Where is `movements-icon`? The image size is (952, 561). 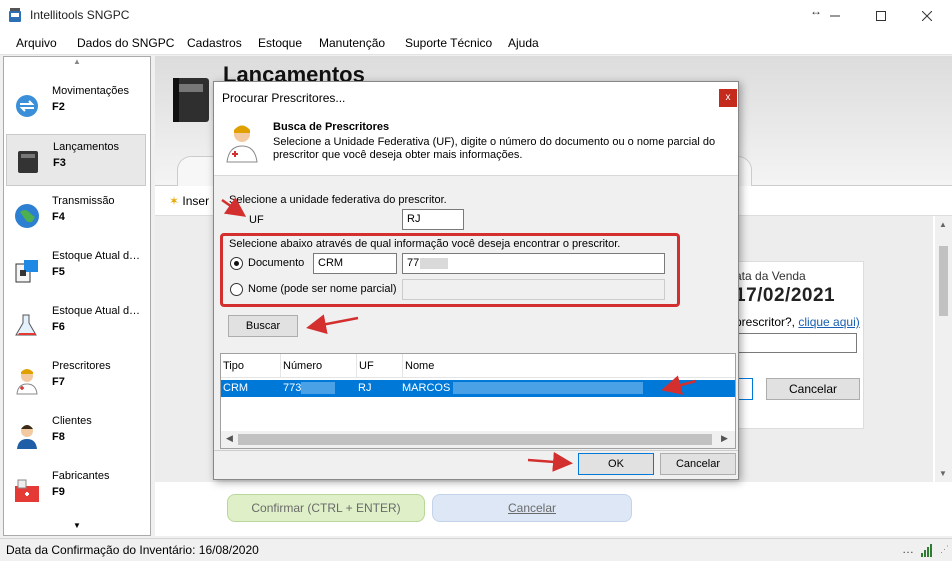 movements-icon is located at coordinates (27, 106).